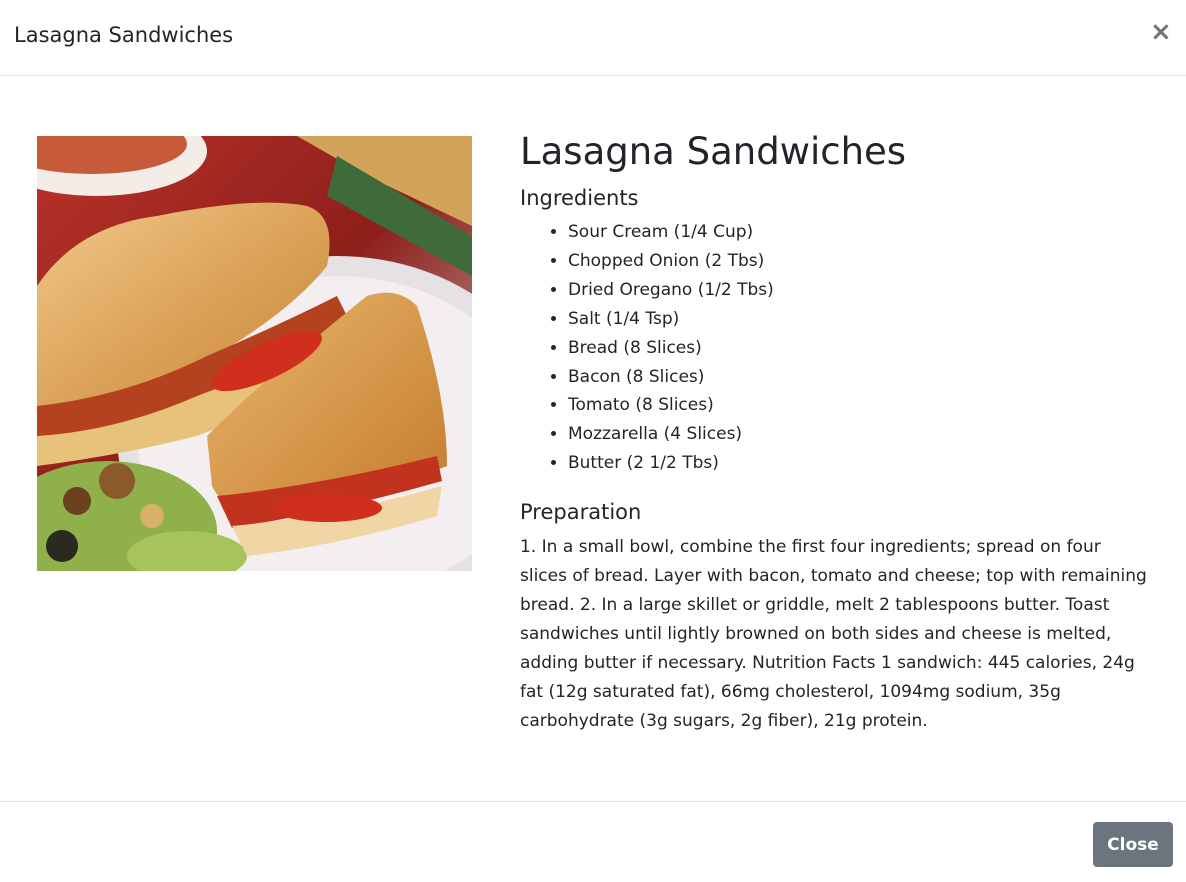 This screenshot has width=1186, height=882. What do you see at coordinates (124, 35) in the screenshot?
I see `modal-title: Lasagna Sandwiches` at bounding box center [124, 35].